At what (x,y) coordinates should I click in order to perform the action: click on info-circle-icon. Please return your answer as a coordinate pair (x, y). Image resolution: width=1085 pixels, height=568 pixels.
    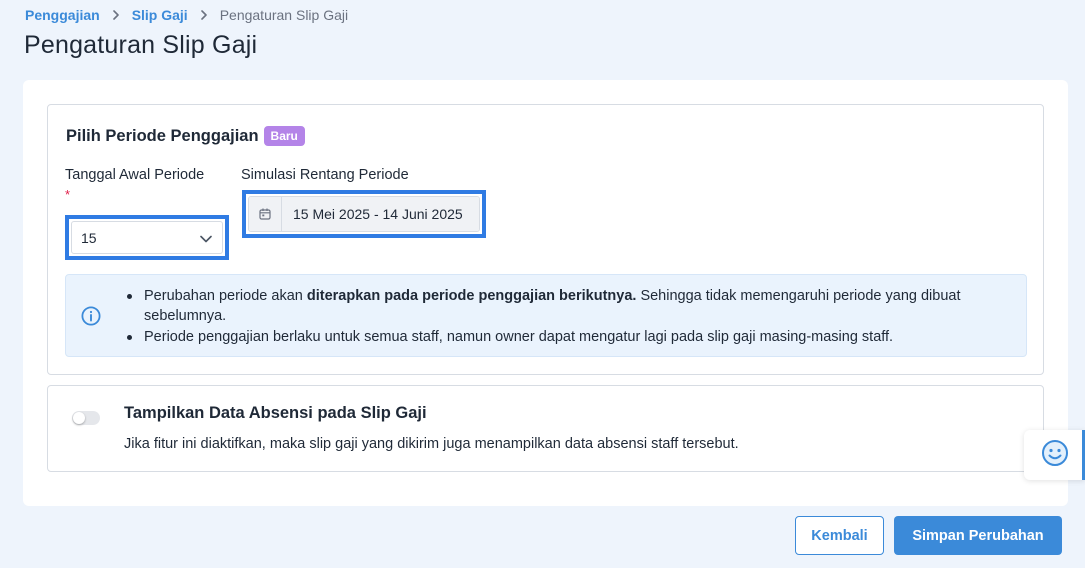
    Looking at the image, I should click on (91, 318).